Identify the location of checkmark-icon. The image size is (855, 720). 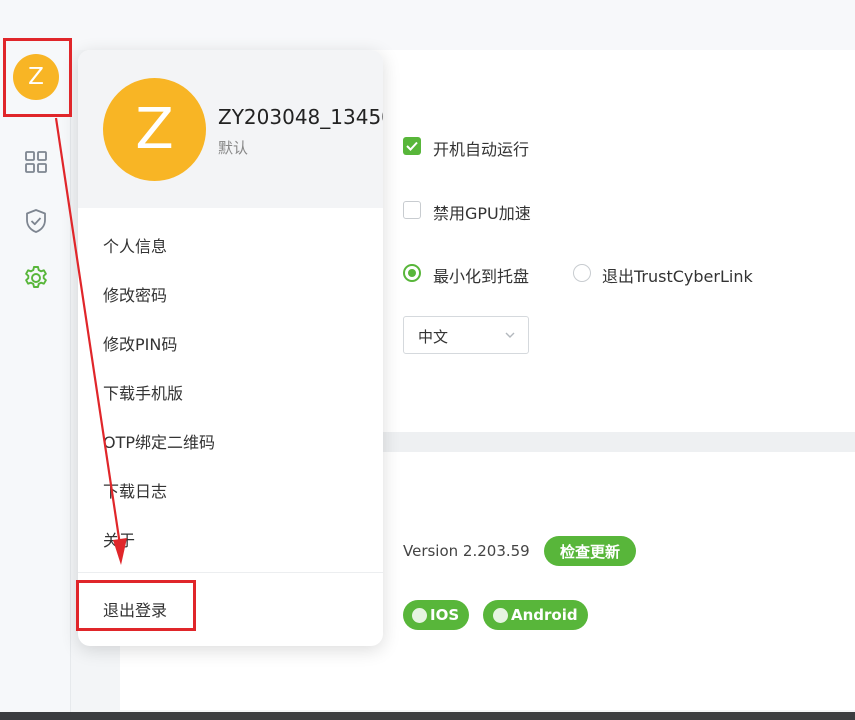
(412, 146).